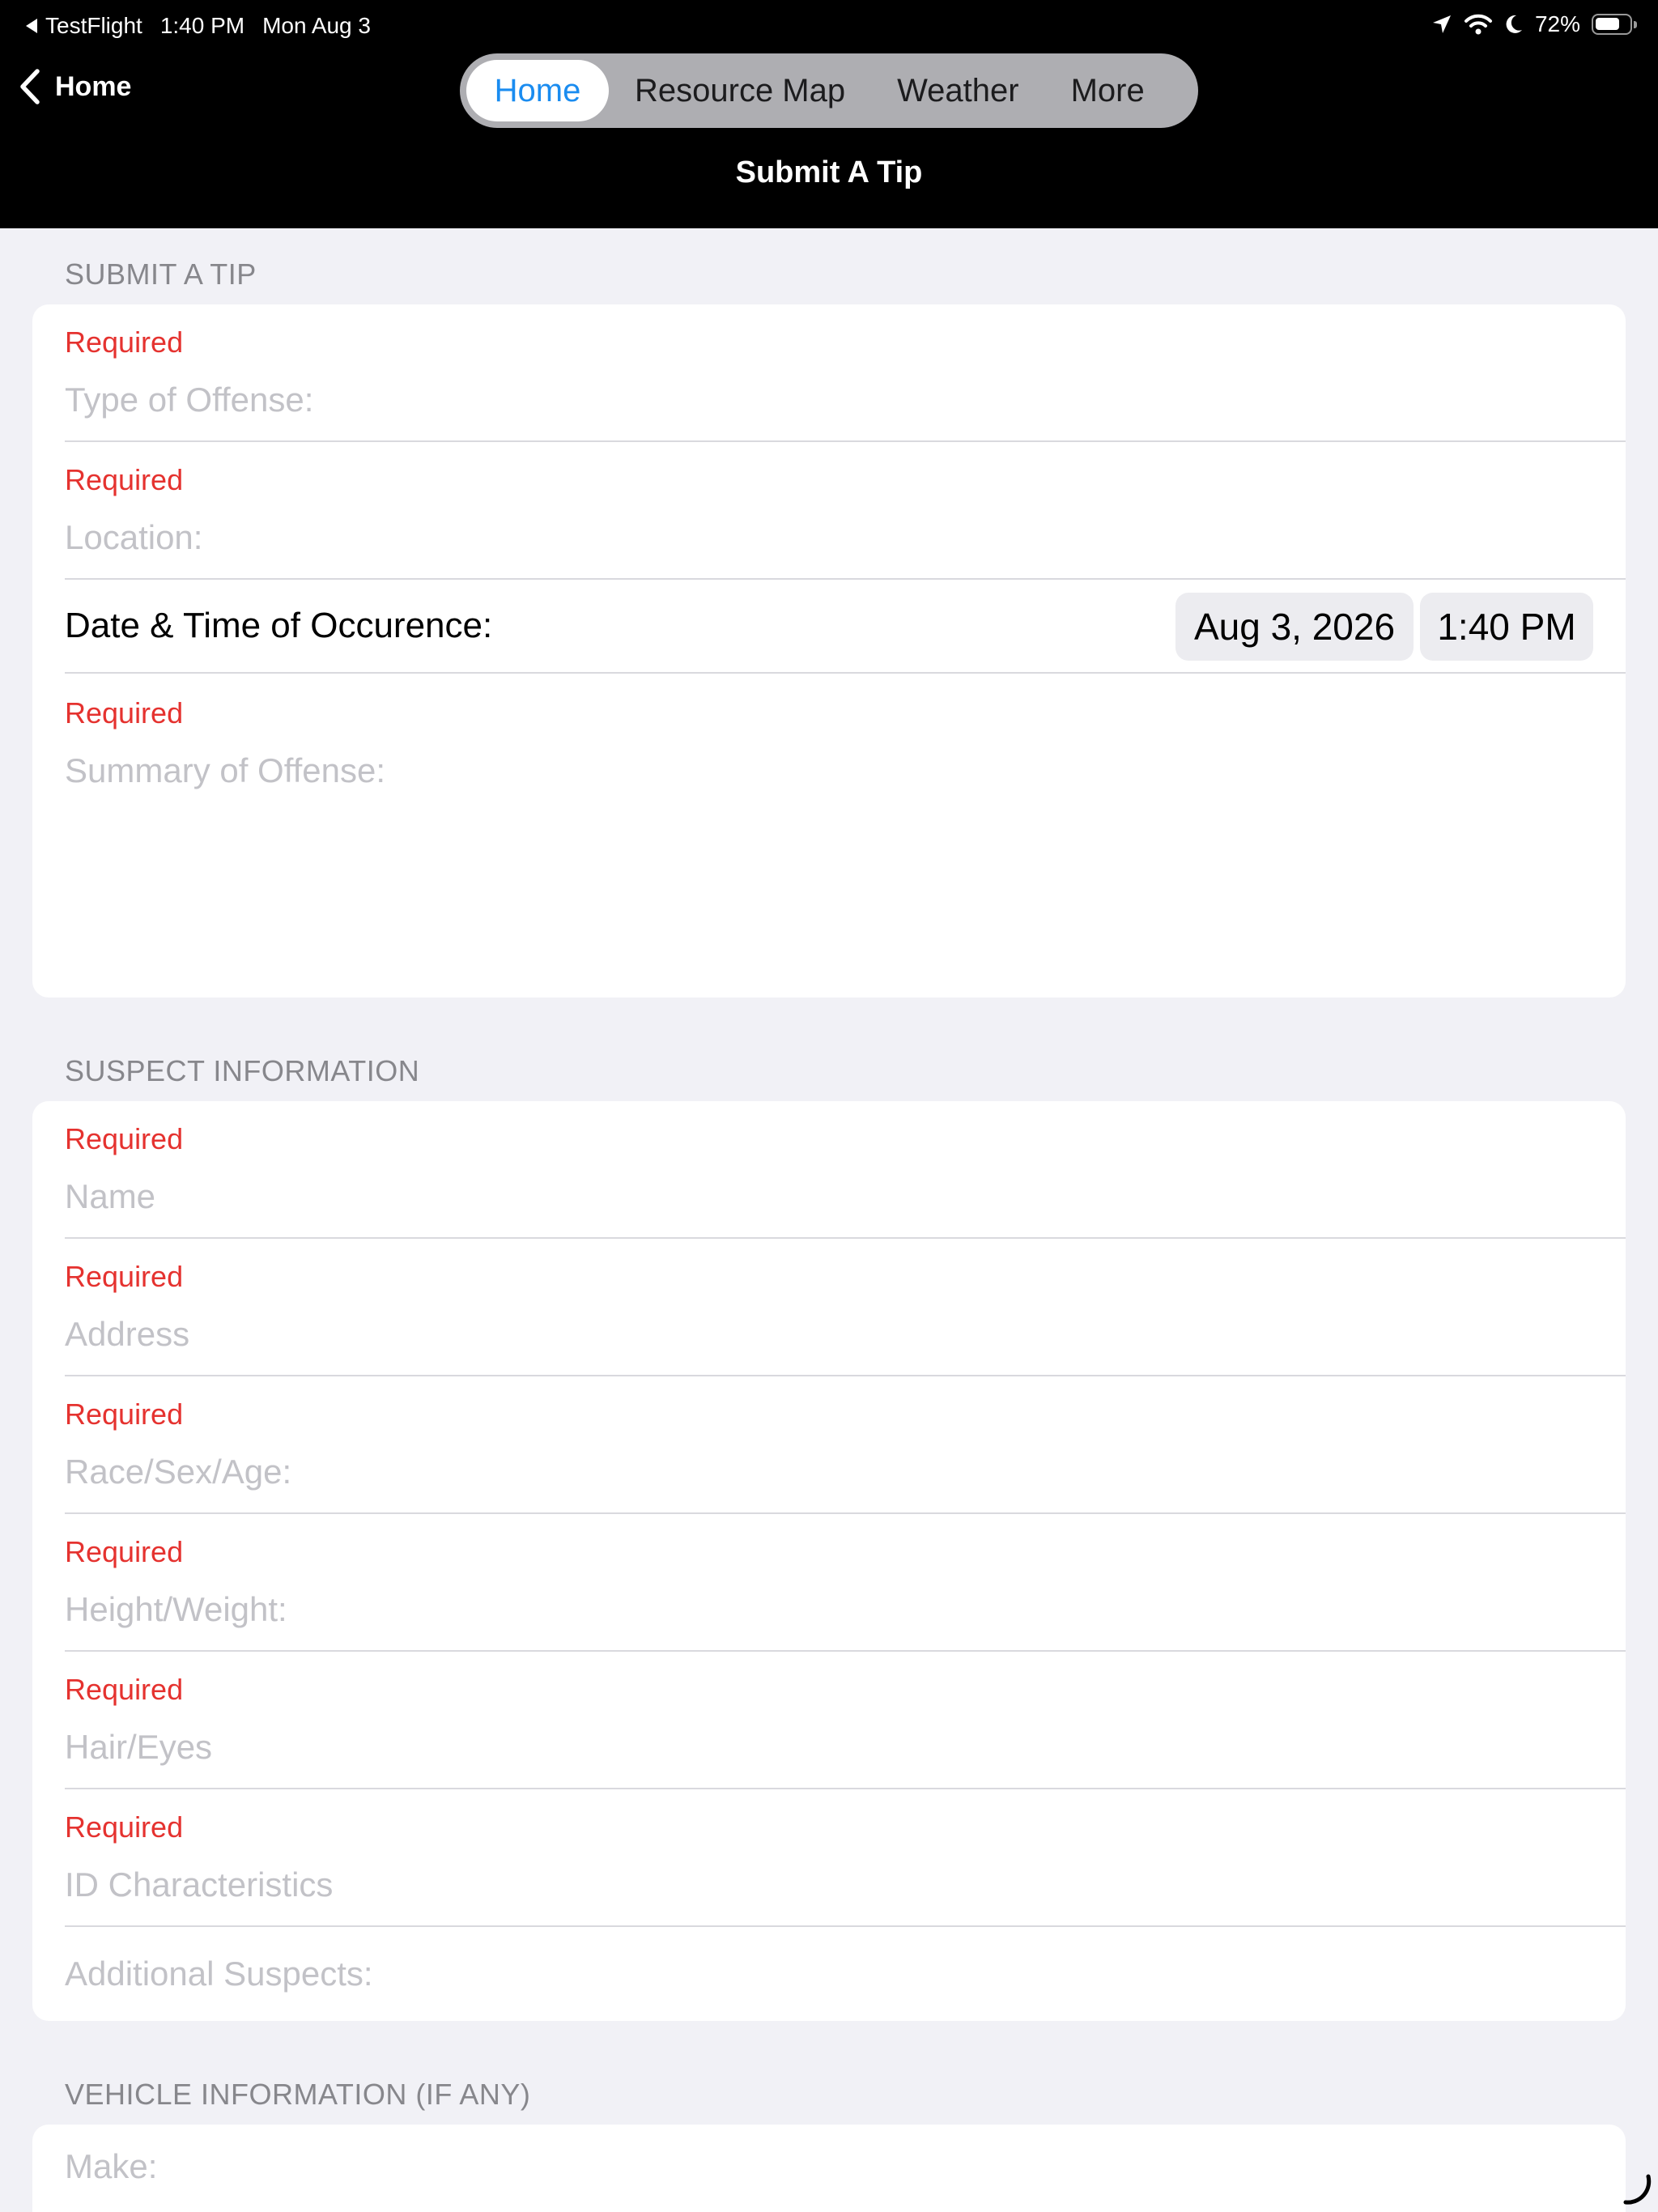 The image size is (1658, 2212). Describe the element at coordinates (829, 1974) in the screenshot. I see `additional-suspects-field: Additional Suspects:` at that location.